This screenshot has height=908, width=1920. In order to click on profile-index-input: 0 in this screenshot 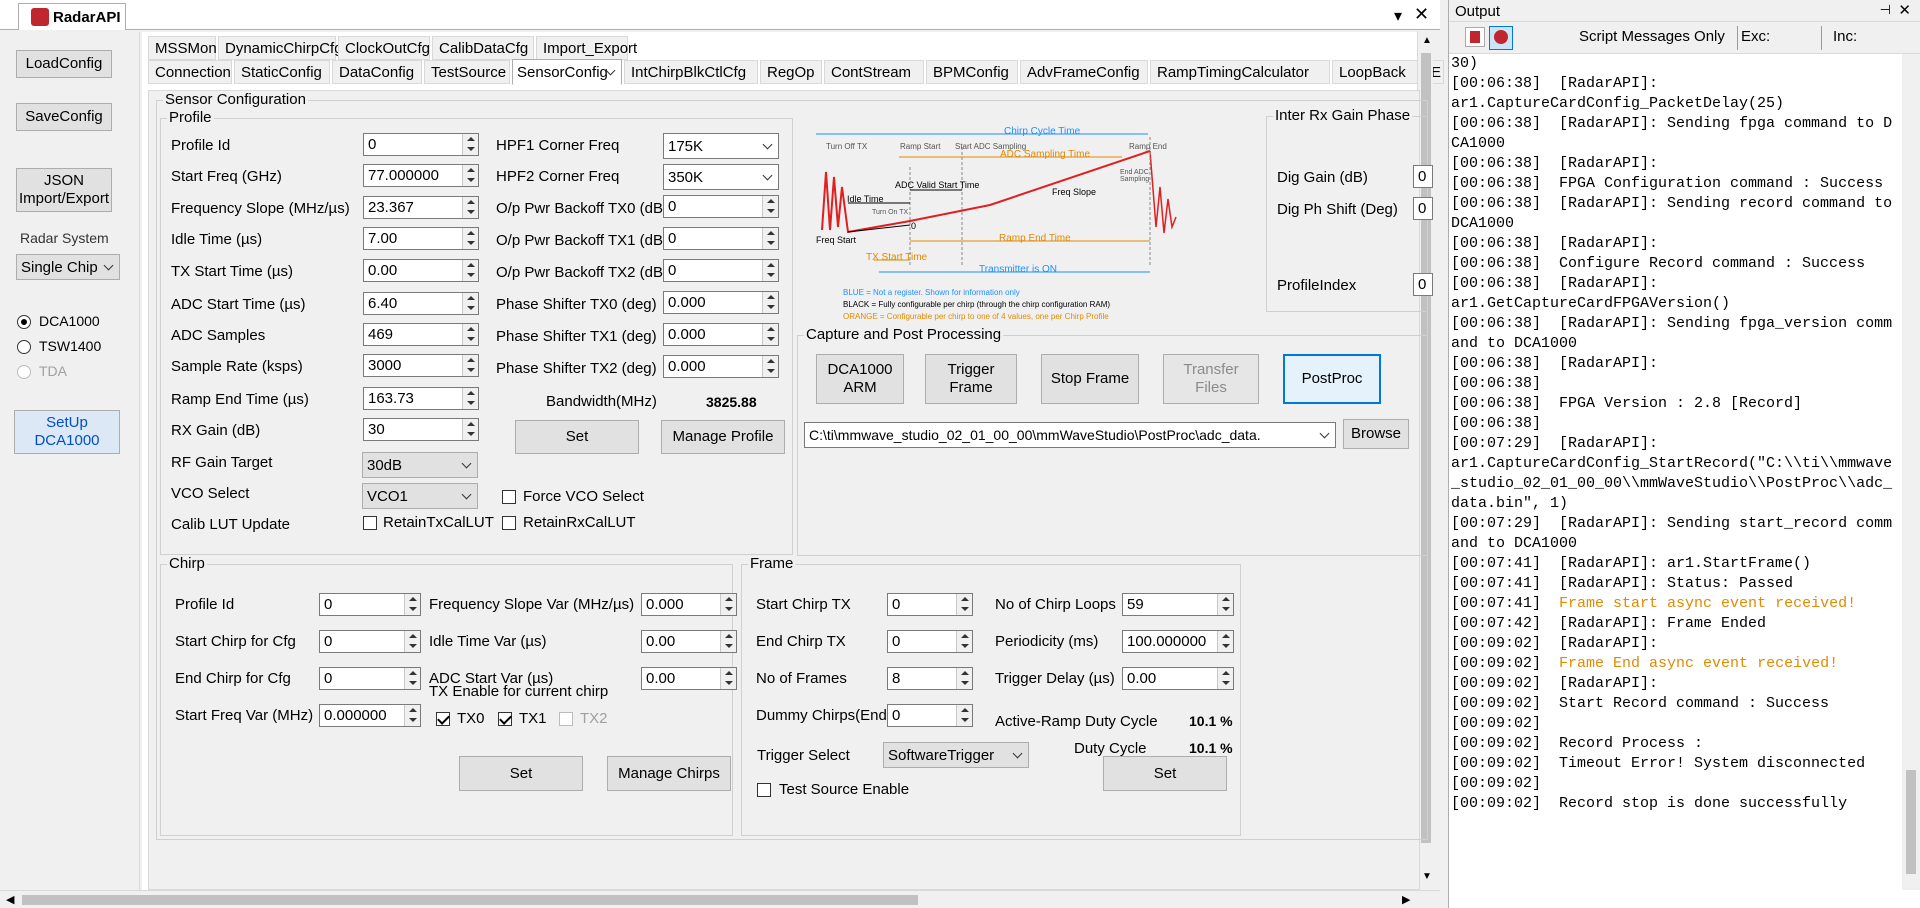, I will do `click(1423, 284)`.